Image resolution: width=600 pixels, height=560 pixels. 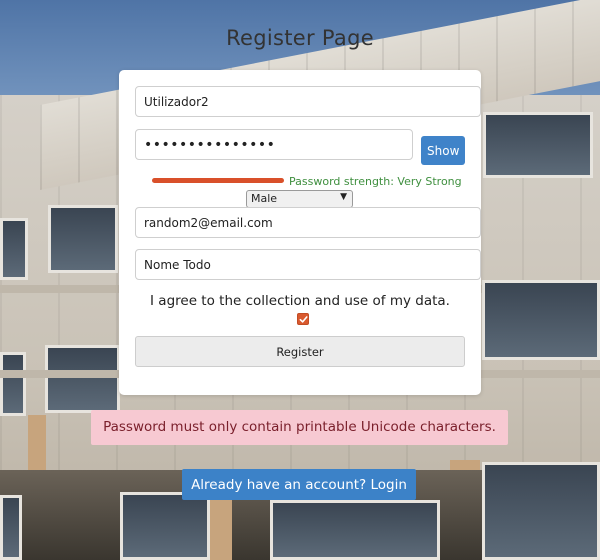 I want to click on gender-select: Male ▼, so click(x=299, y=199).